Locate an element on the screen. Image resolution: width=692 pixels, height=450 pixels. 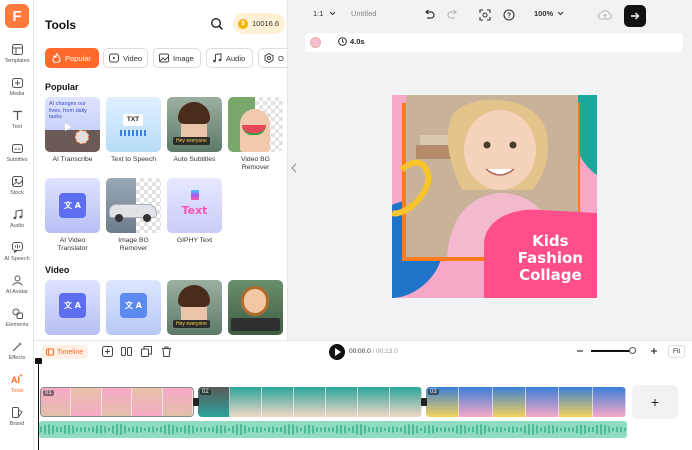
chip-image: Image is located at coordinates (177, 58).